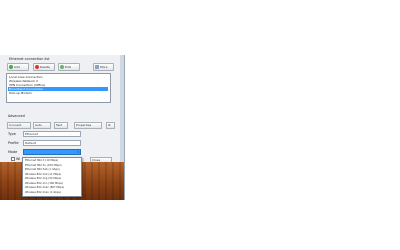 Image resolution: width=400 pixels, height=250 pixels. Describe the element at coordinates (29, 59) in the screenshot. I see `connections-group-title: Ethernet connection list` at that location.